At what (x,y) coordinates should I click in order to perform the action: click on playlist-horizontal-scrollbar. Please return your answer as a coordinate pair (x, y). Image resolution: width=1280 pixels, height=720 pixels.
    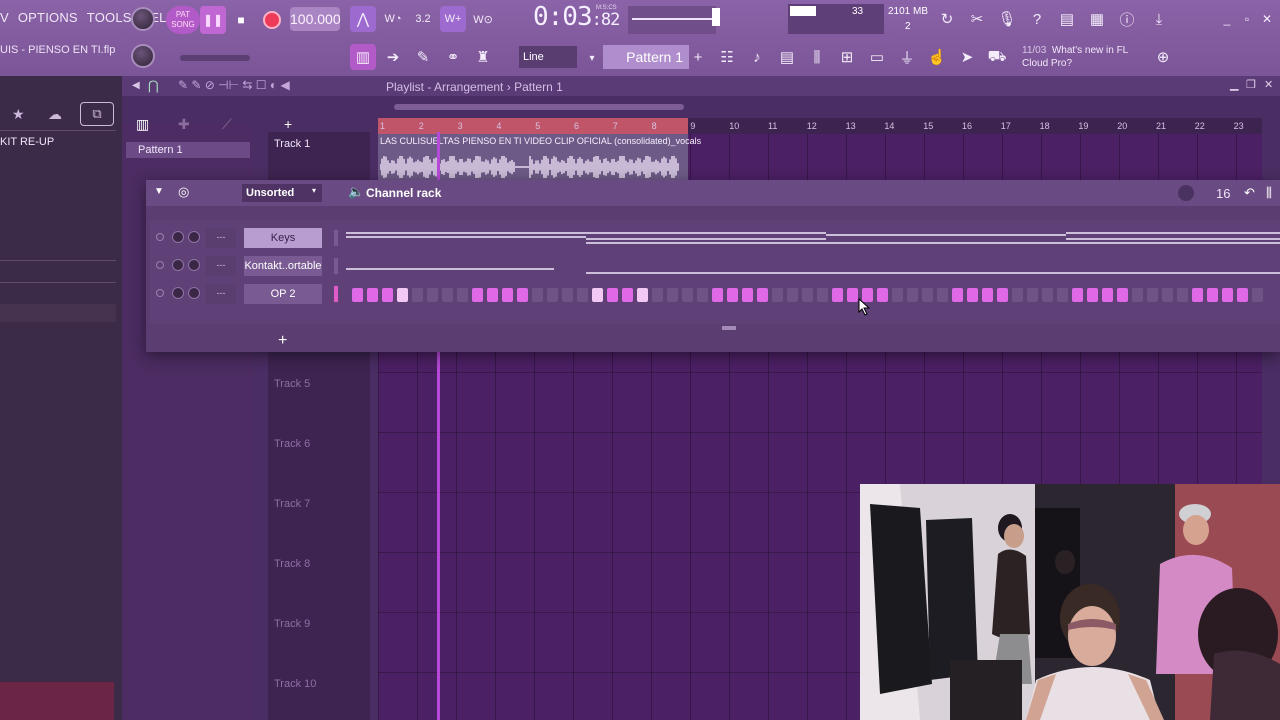
    Looking at the image, I should click on (539, 107).